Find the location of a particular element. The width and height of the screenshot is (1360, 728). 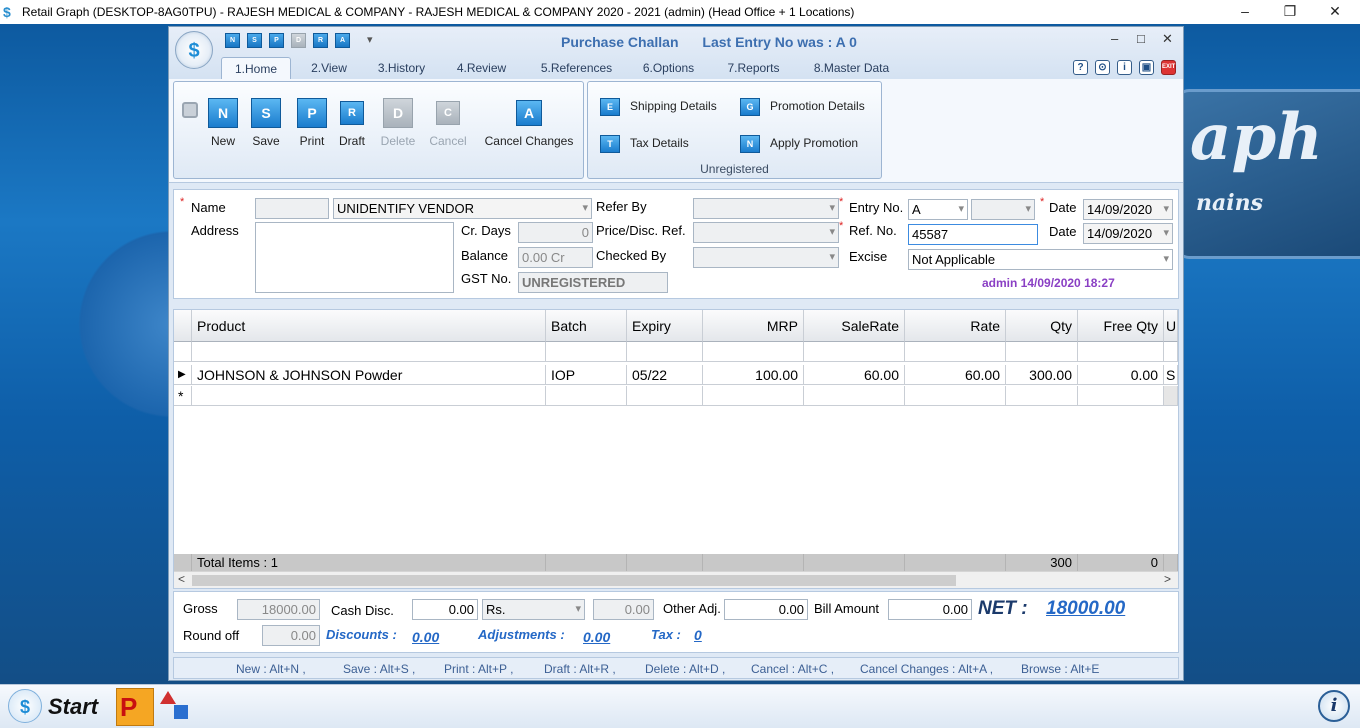

column-header-free-qty: Free Qty is located at coordinates (1121, 326).